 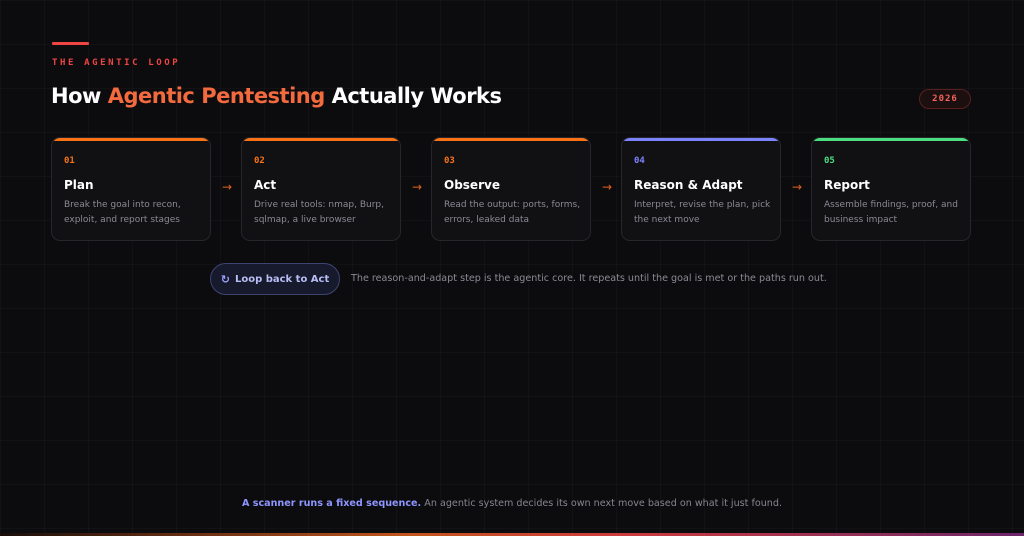 What do you see at coordinates (847, 185) in the screenshot?
I see `step-title: Report` at bounding box center [847, 185].